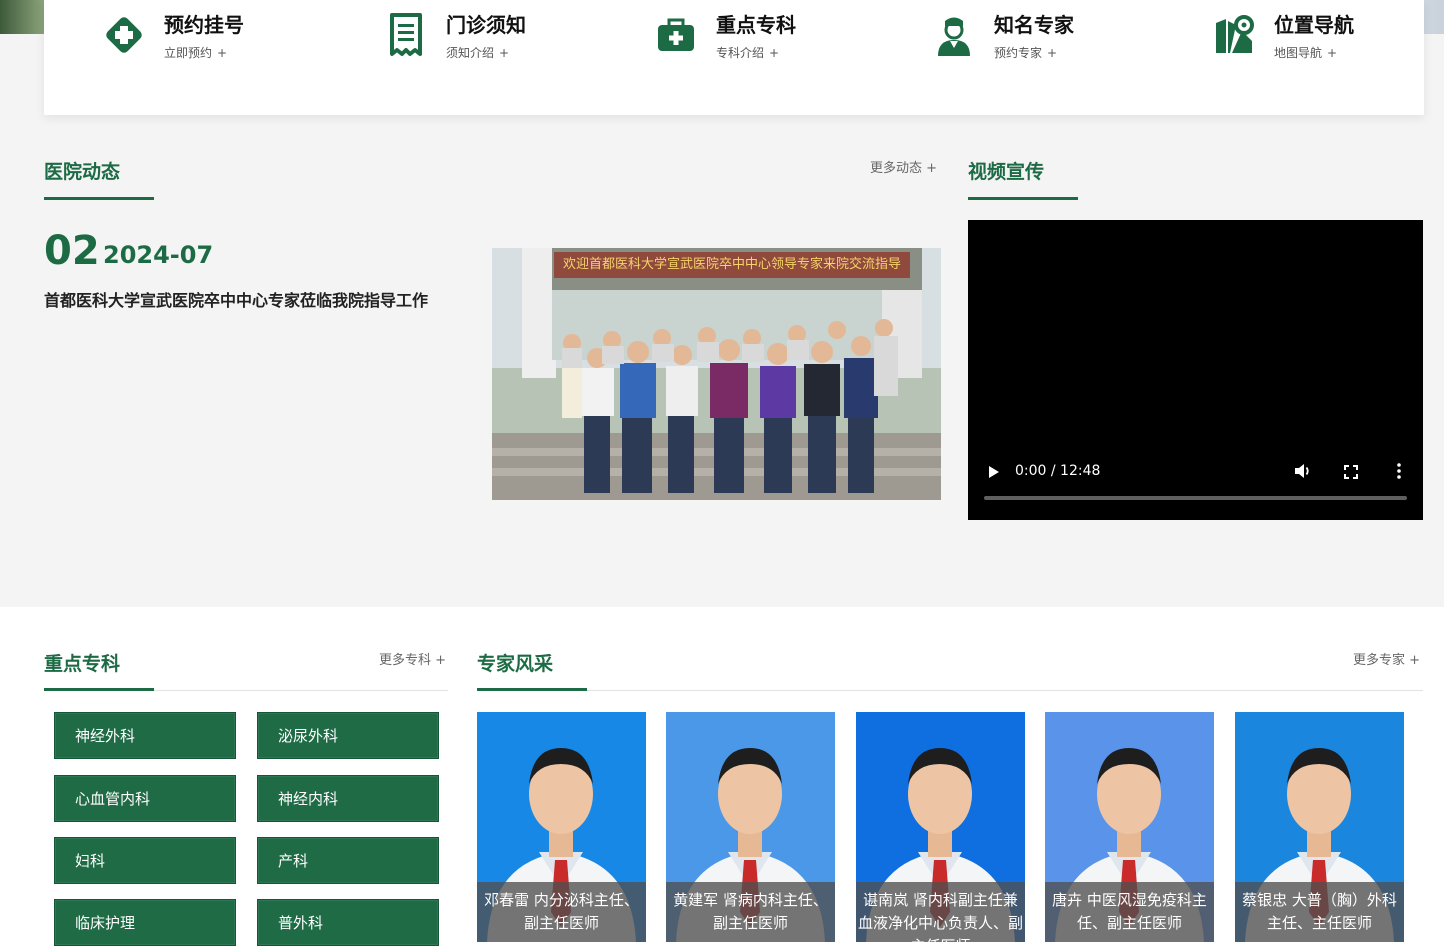 The image size is (1444, 952). Describe the element at coordinates (950, 690) in the screenshot. I see `experts-divider` at that location.